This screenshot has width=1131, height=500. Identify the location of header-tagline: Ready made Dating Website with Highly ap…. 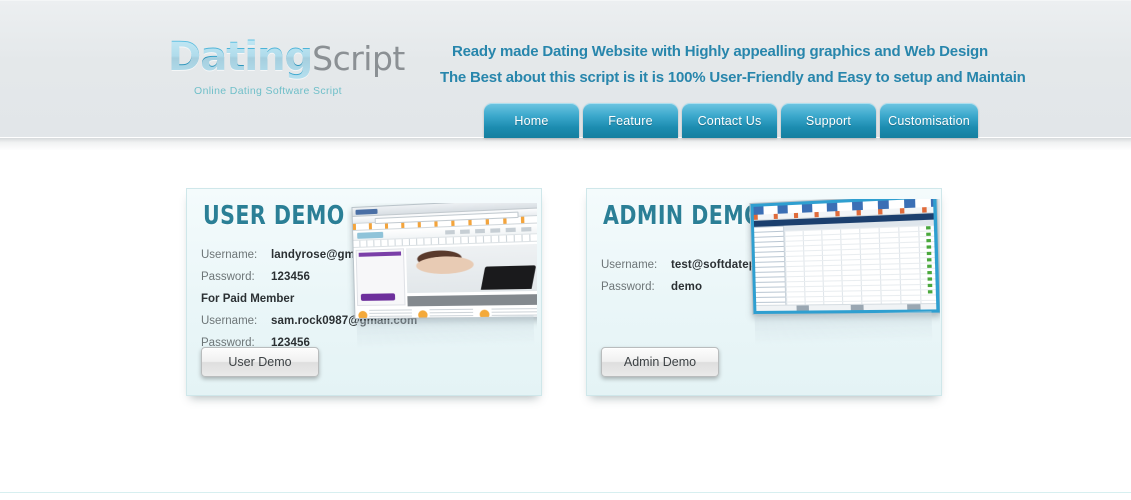
(733, 65).